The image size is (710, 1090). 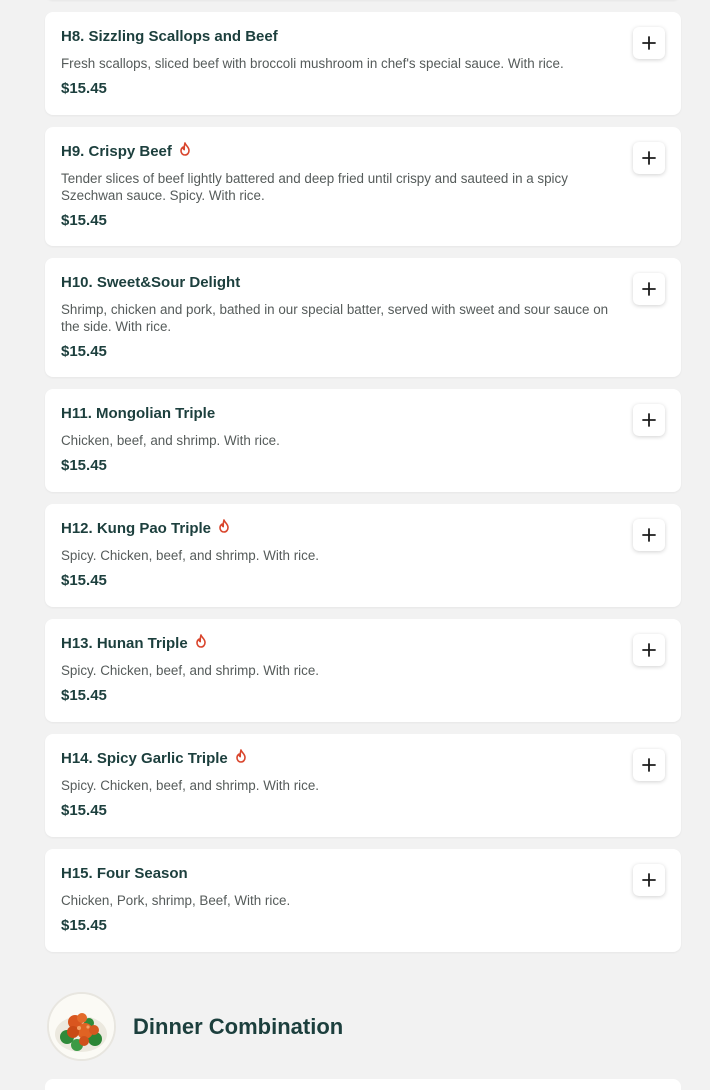 I want to click on section-header: Dinner Combination, so click(x=195, y=1026).